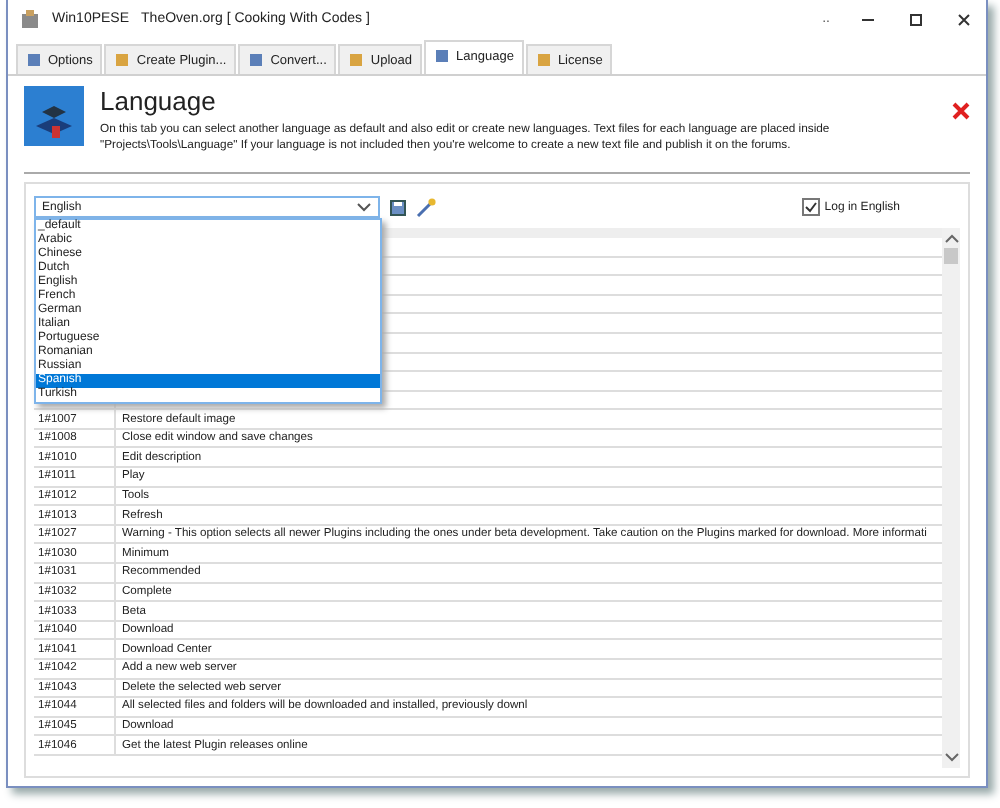  What do you see at coordinates (426, 207) in the screenshot?
I see `wand-icon` at bounding box center [426, 207].